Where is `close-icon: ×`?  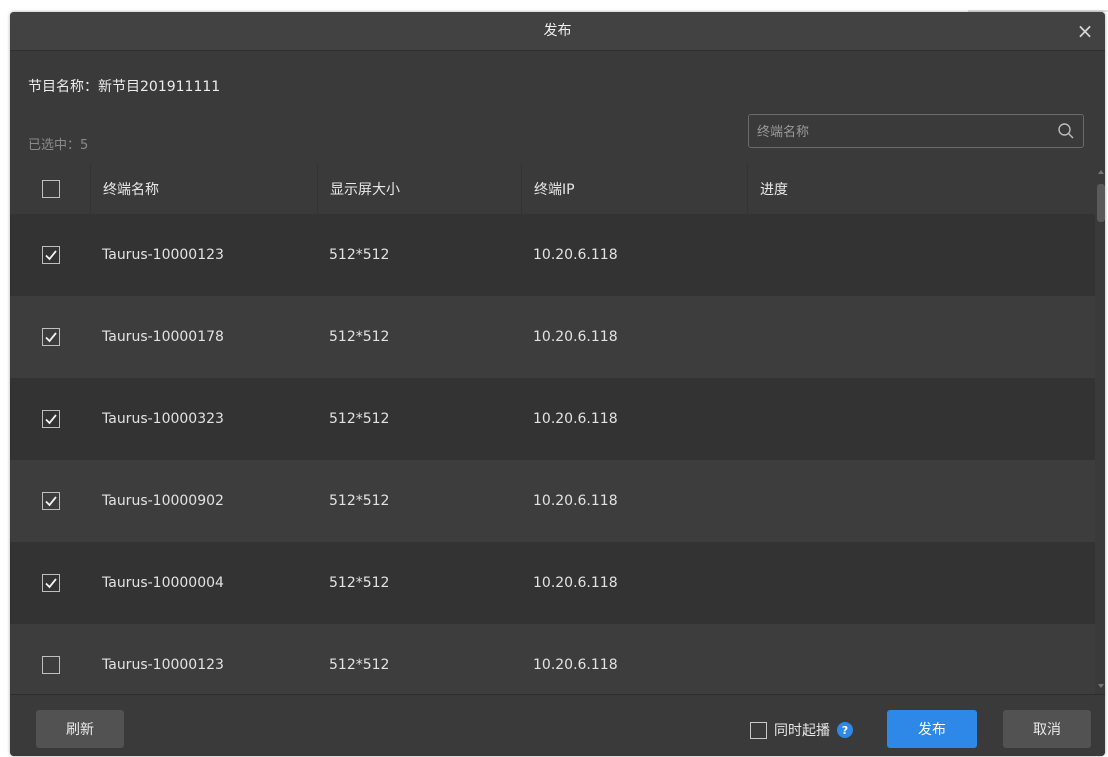 close-icon: × is located at coordinates (1085, 31).